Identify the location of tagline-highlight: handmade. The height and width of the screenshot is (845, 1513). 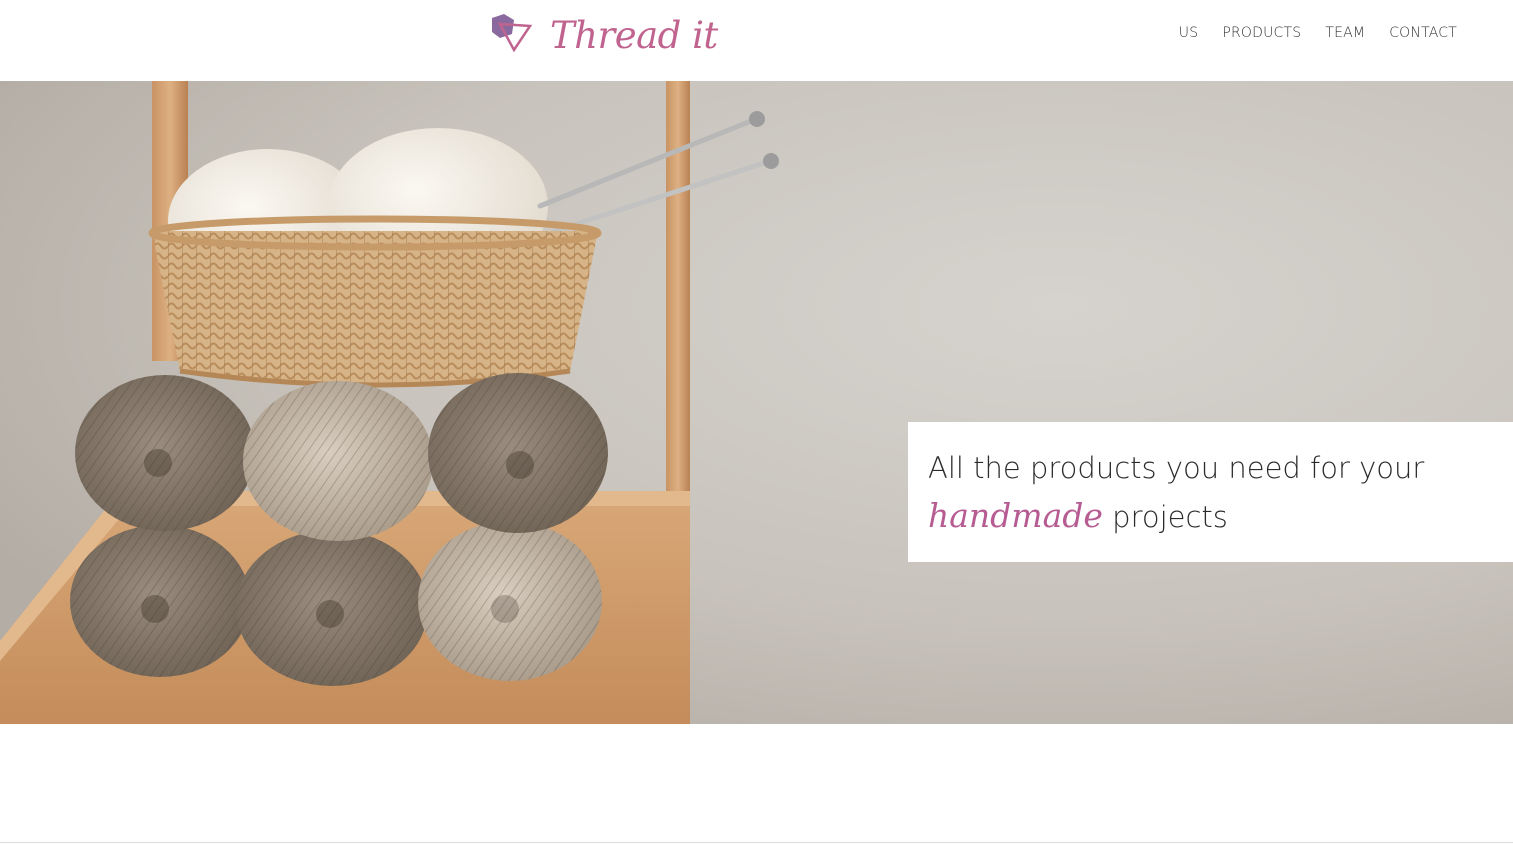
(1015, 515).